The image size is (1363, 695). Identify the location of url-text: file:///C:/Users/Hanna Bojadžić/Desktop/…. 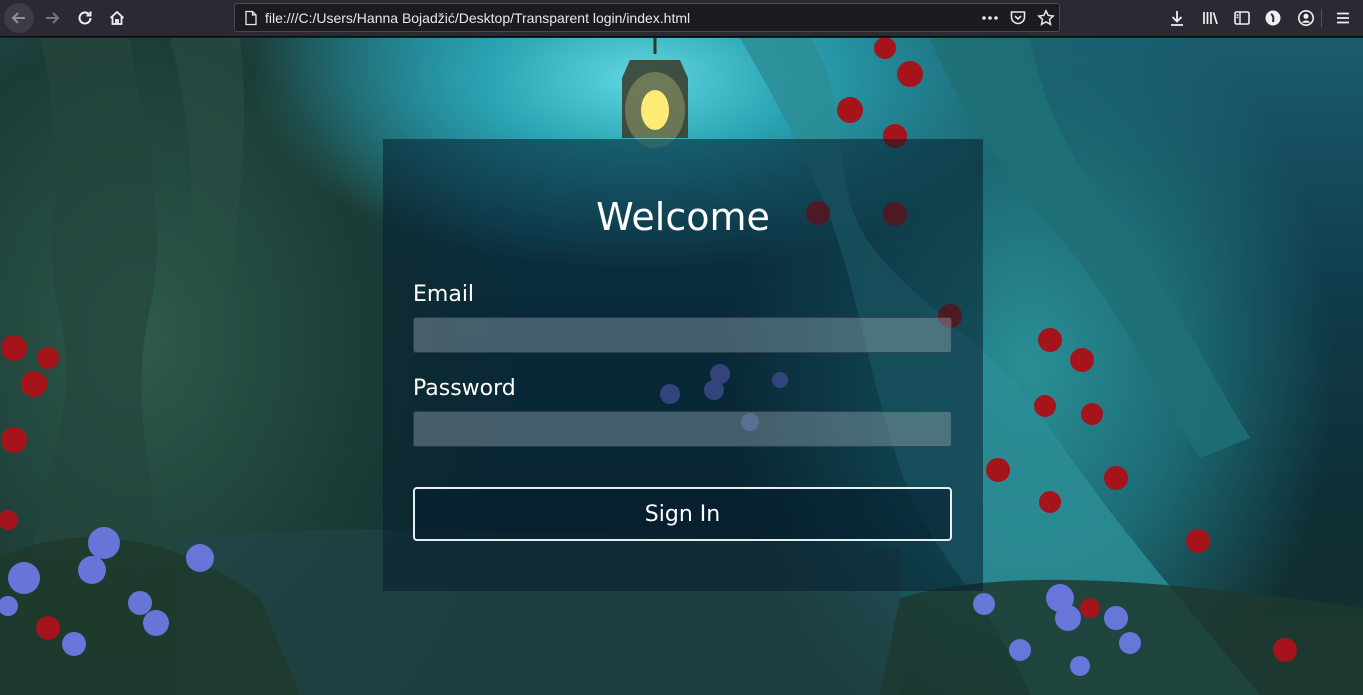
(477, 18).